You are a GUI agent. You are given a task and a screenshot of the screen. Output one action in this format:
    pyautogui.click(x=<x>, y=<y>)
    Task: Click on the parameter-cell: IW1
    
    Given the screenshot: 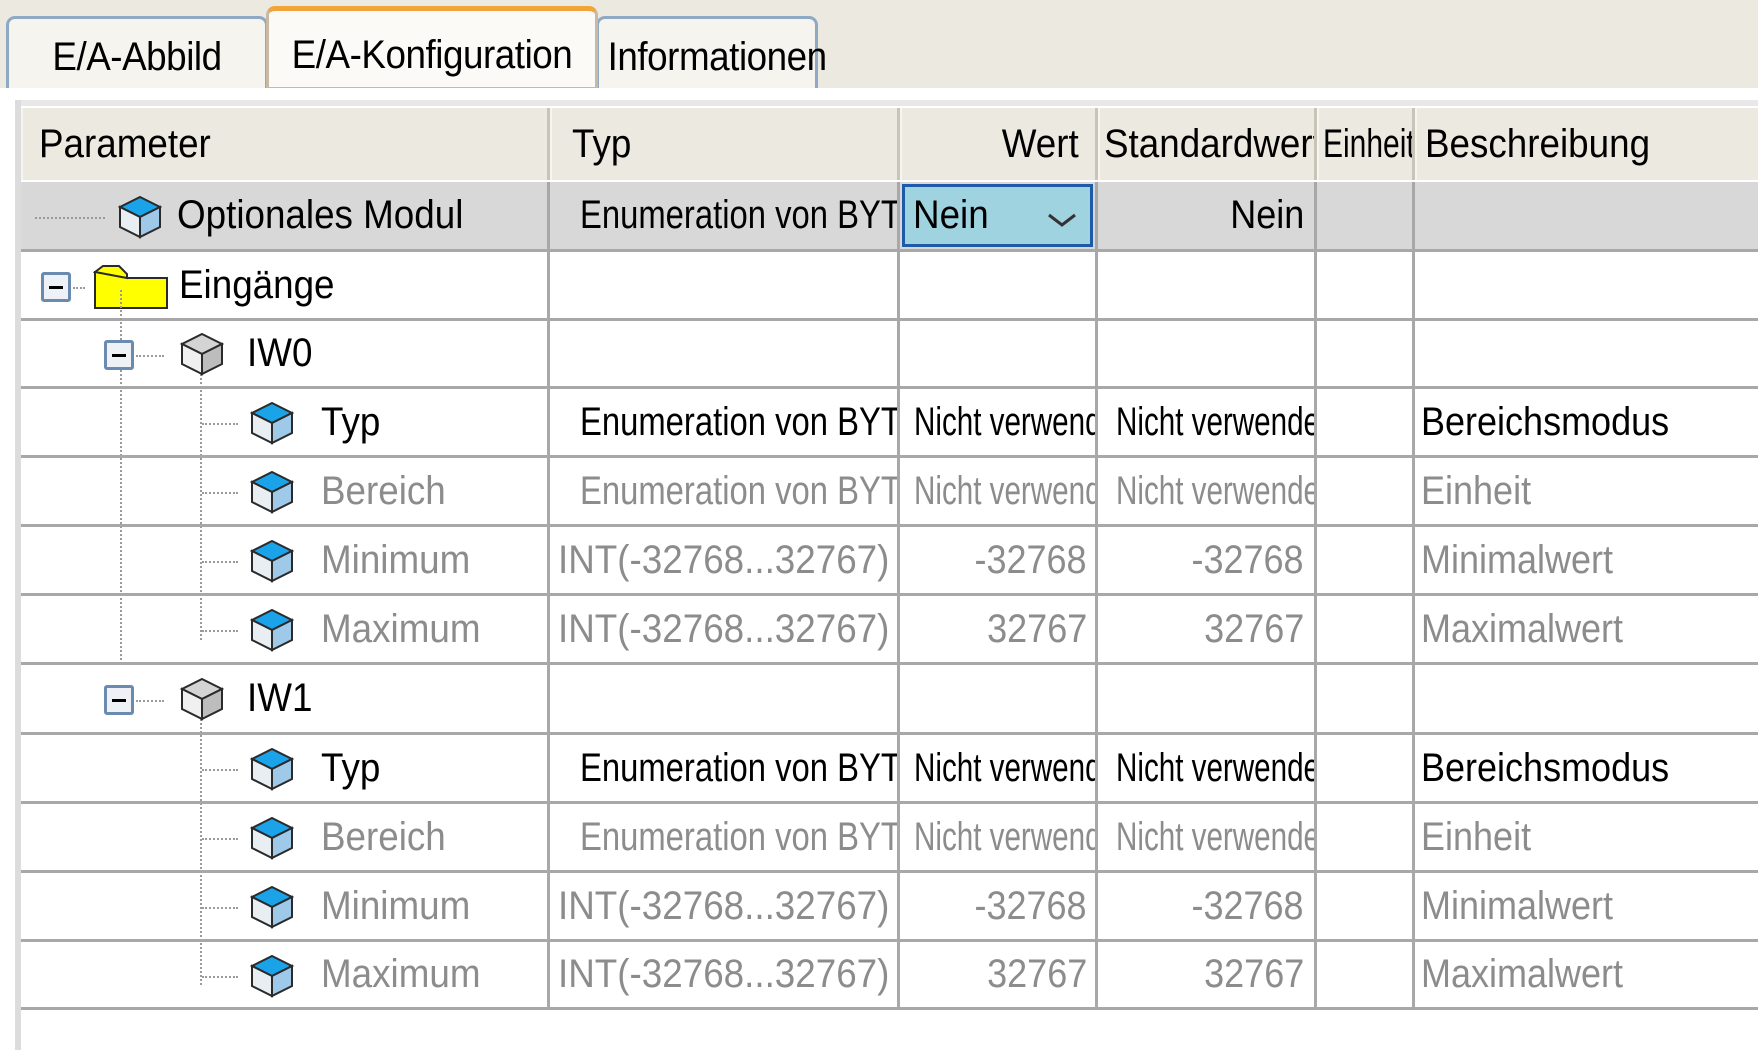 What is the action you would take?
    pyautogui.click(x=285, y=698)
    